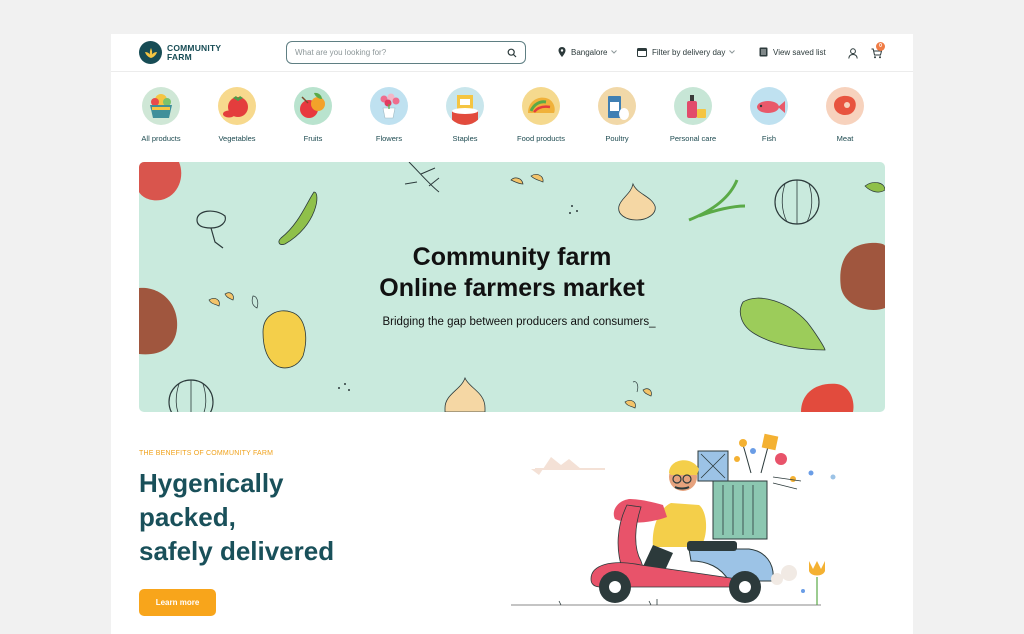 The height and width of the screenshot is (634, 1024). What do you see at coordinates (389, 106) in the screenshot?
I see `flower-icon` at bounding box center [389, 106].